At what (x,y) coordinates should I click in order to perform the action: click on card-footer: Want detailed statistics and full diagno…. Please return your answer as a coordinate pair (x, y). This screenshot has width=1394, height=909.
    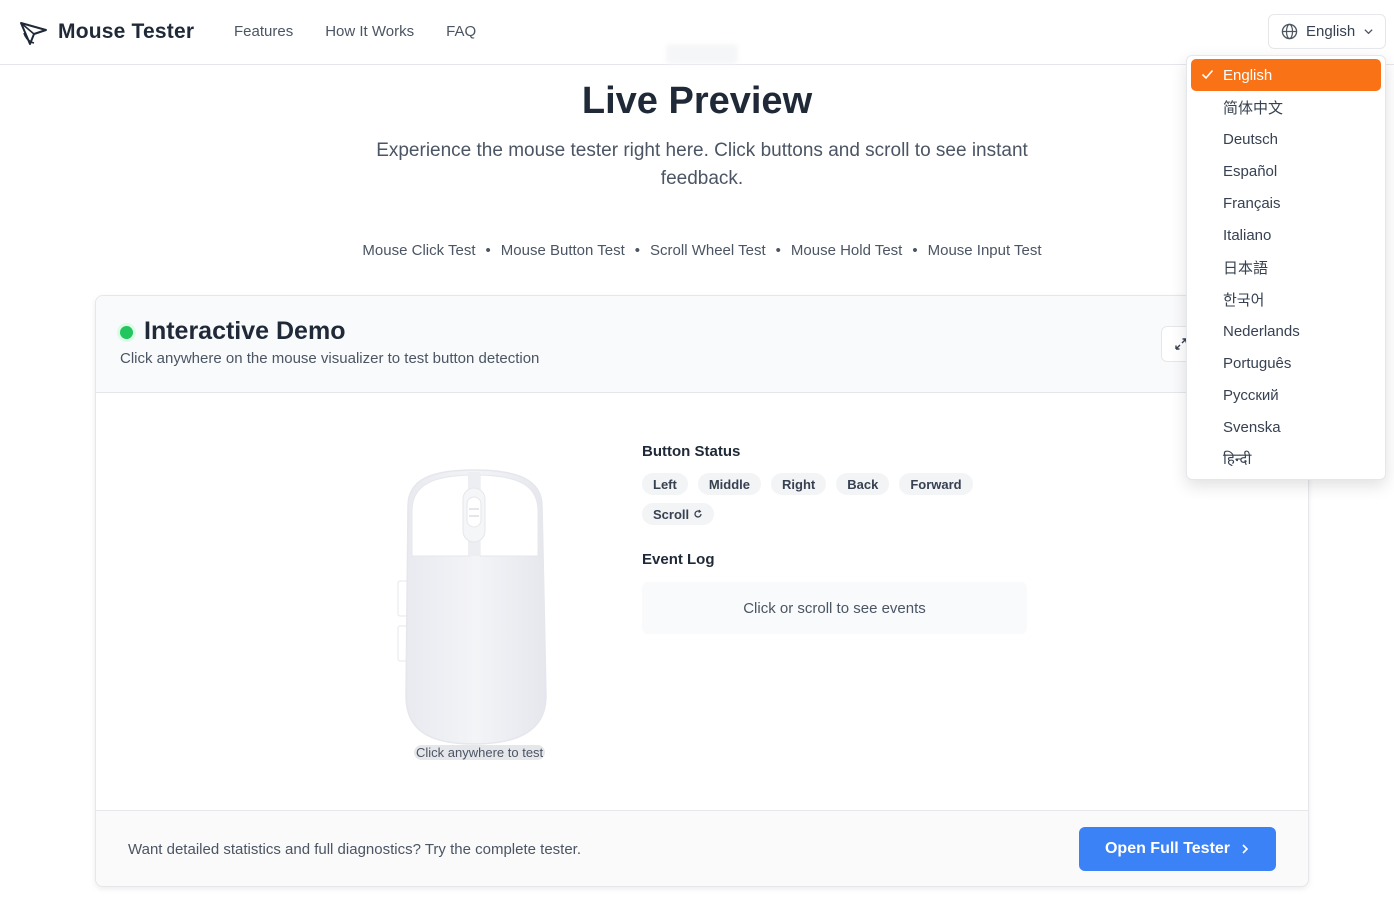
    Looking at the image, I should click on (702, 848).